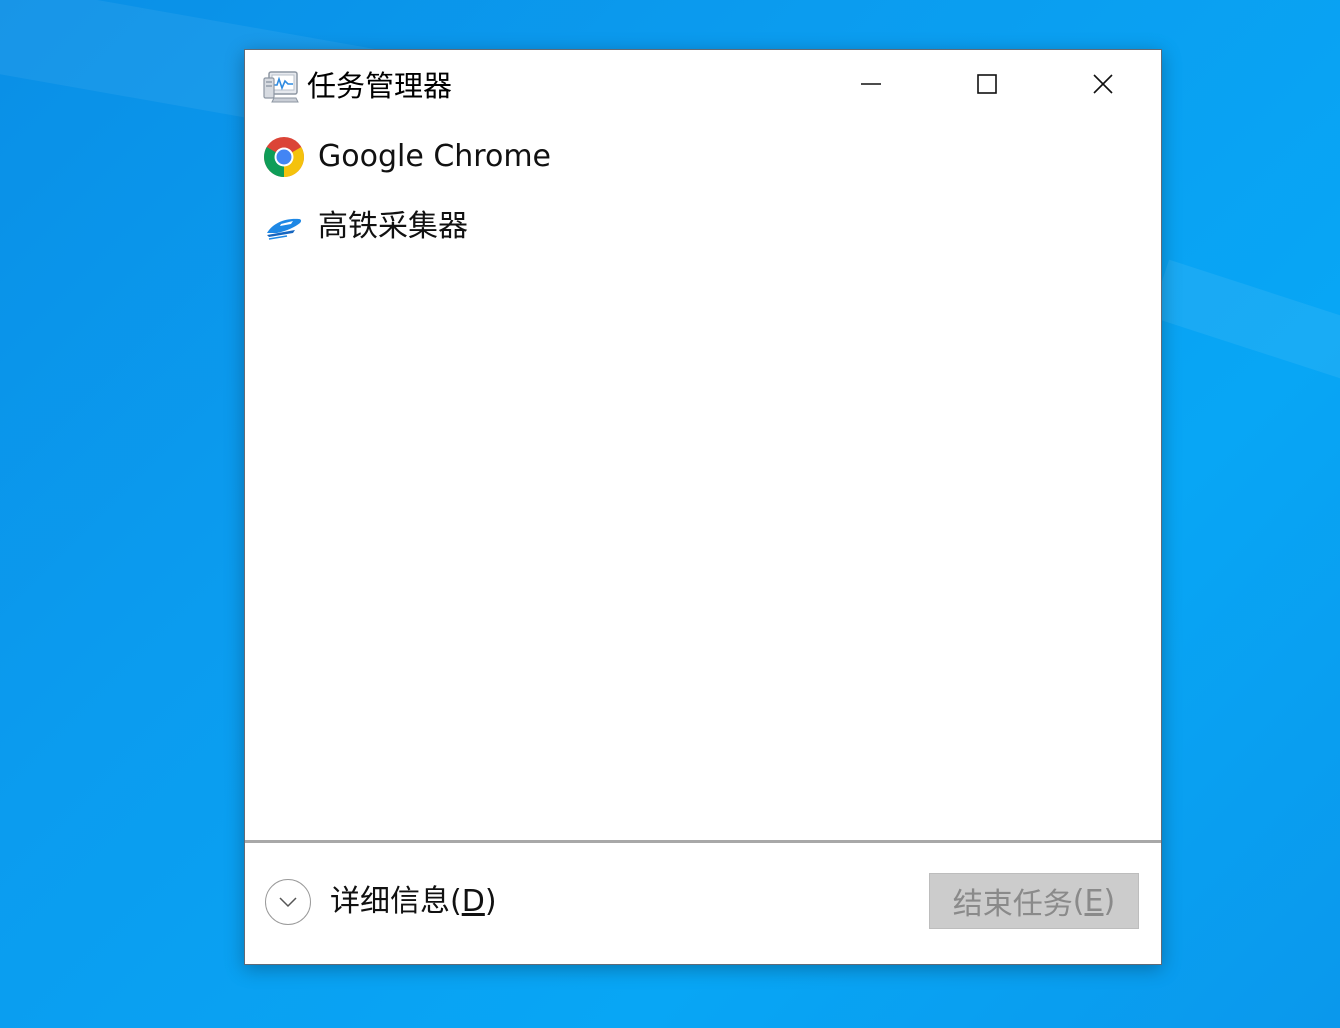 This screenshot has height=1028, width=1340. I want to click on window-title: 任务管理器, so click(380, 86).